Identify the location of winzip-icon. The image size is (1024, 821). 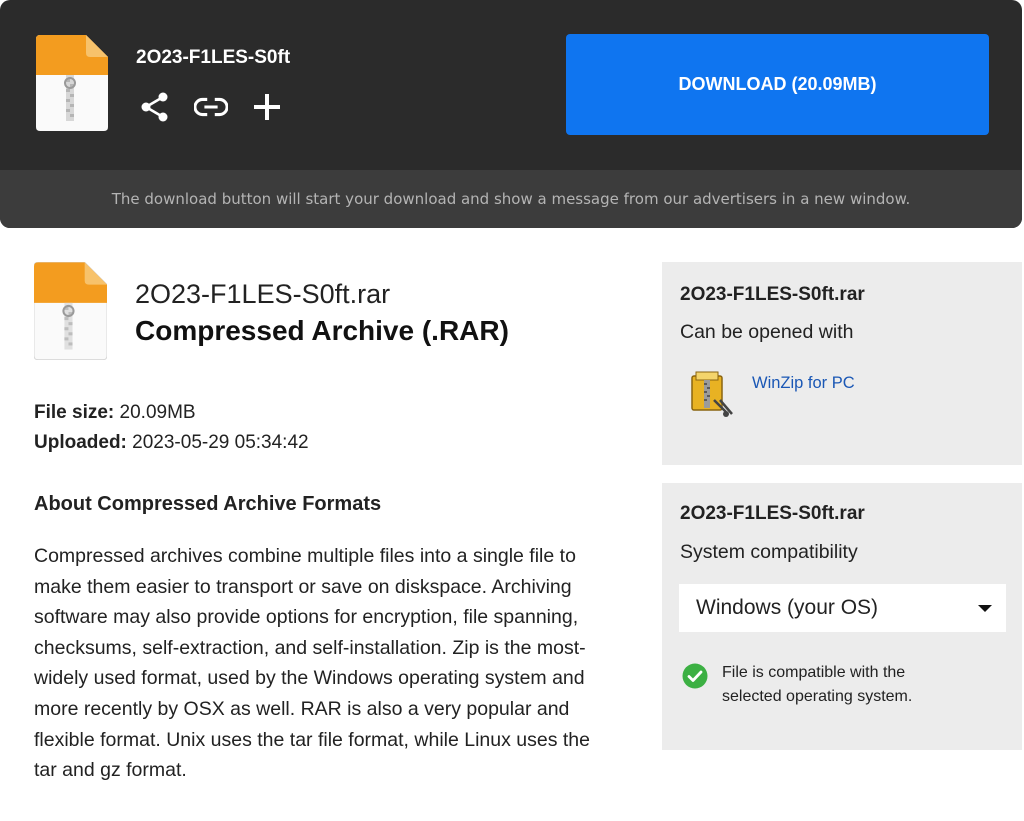
(712, 394).